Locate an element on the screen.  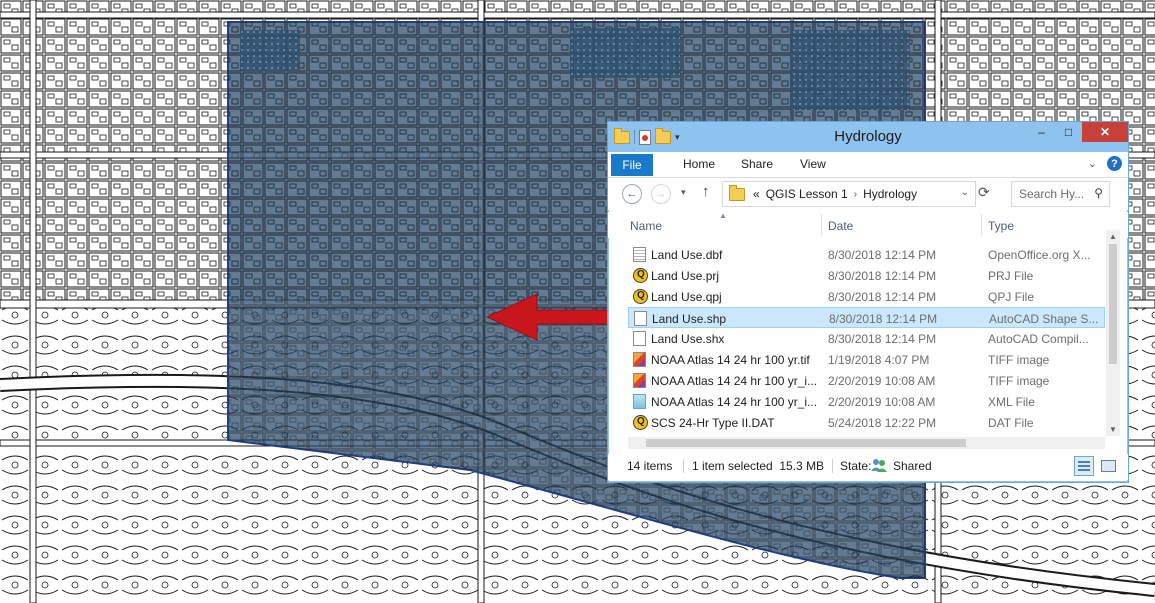
file-type: XML File is located at coordinates (1011, 402).